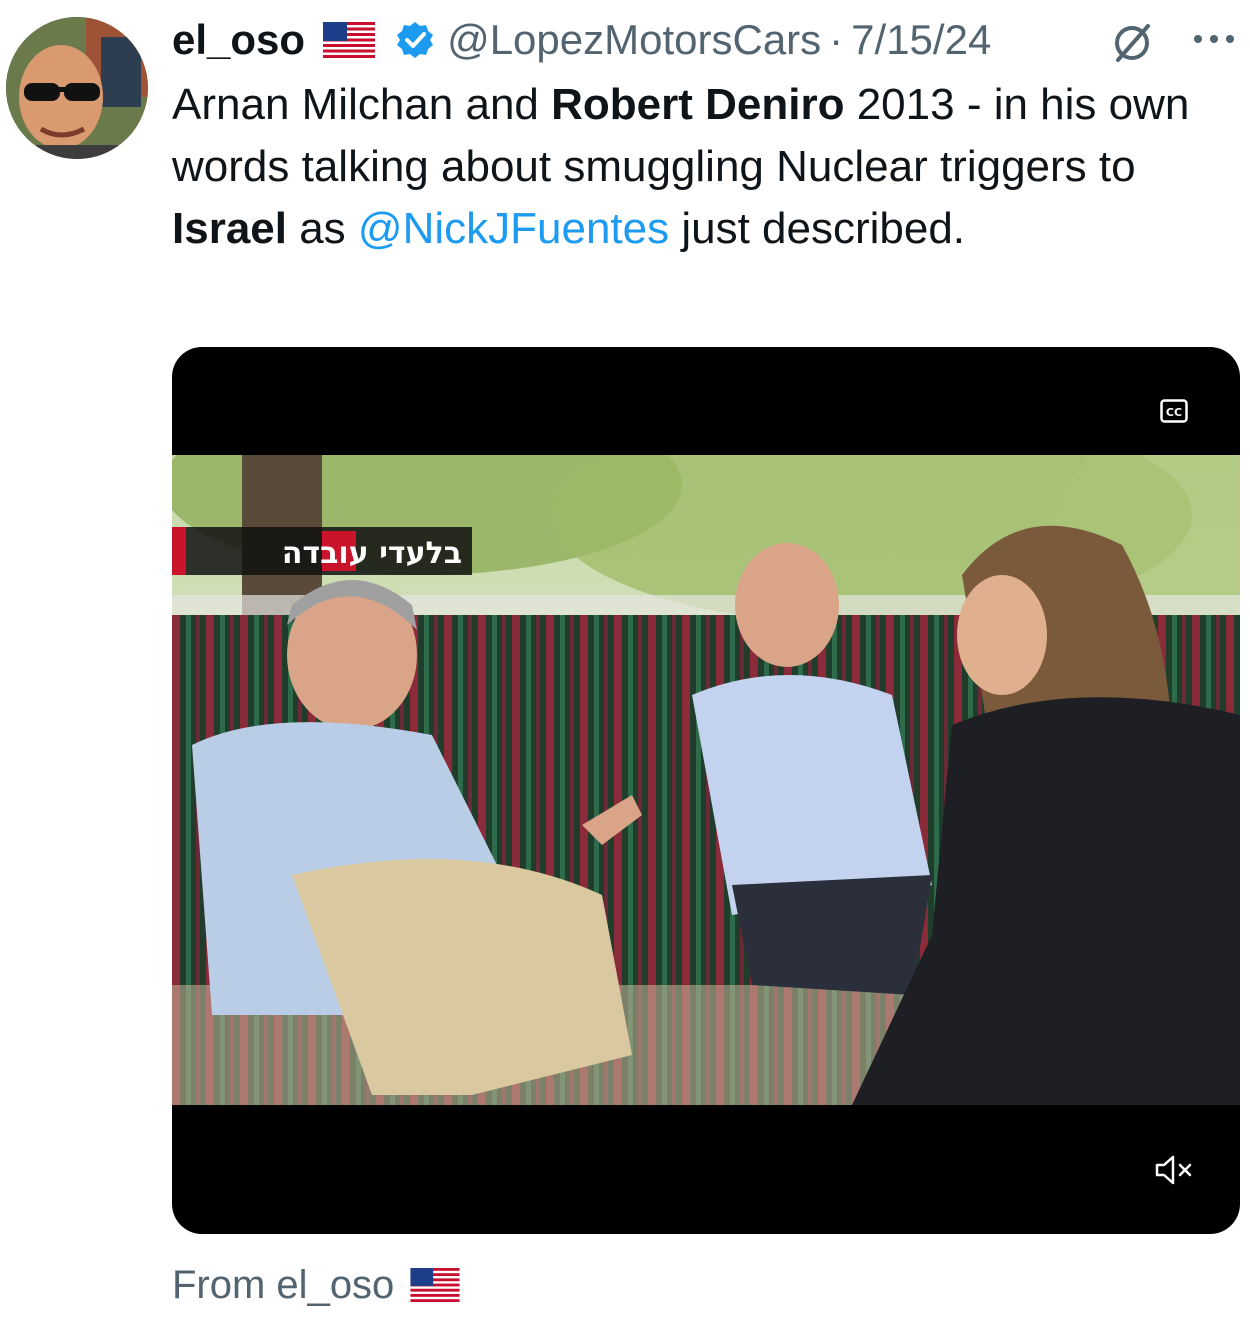  I want to click on verified-badge-icon, so click(415, 40).